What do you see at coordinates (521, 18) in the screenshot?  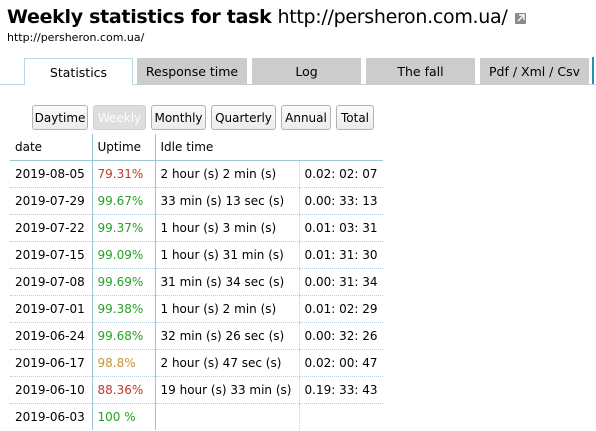 I see `external-link-icon` at bounding box center [521, 18].